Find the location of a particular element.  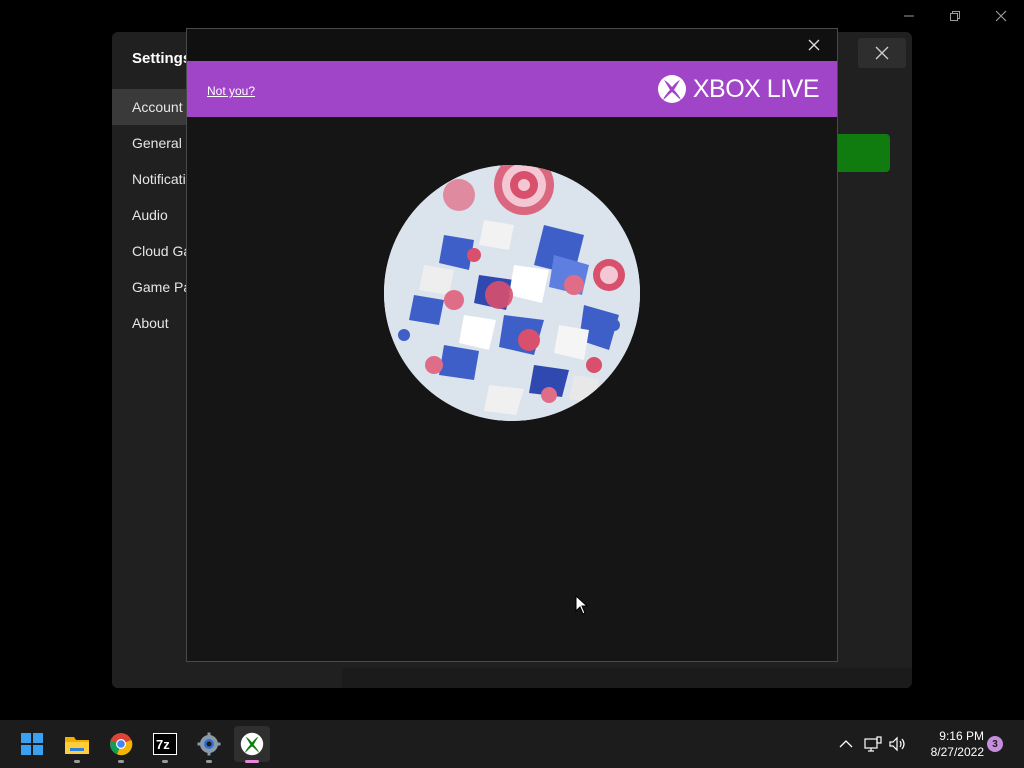

settings-close-button is located at coordinates (882, 53).